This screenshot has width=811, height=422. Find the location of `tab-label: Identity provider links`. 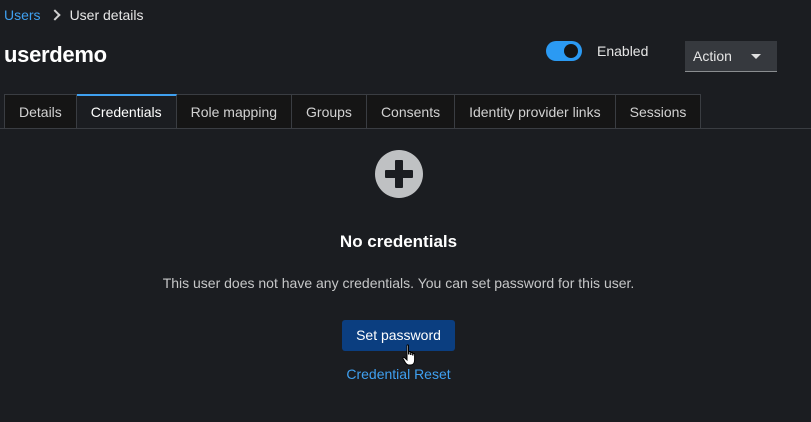

tab-label: Identity provider links is located at coordinates (535, 111).